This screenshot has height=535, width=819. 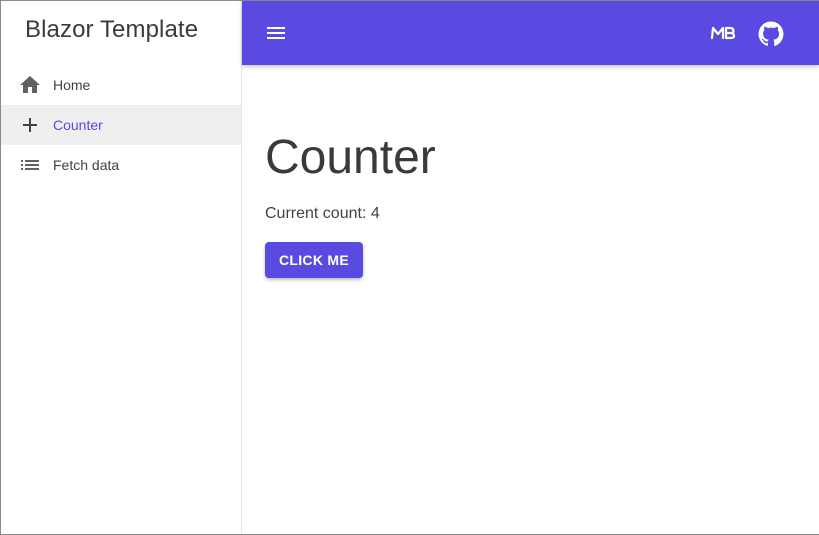 What do you see at coordinates (314, 260) in the screenshot?
I see `click-me-button: CLICK ME` at bounding box center [314, 260].